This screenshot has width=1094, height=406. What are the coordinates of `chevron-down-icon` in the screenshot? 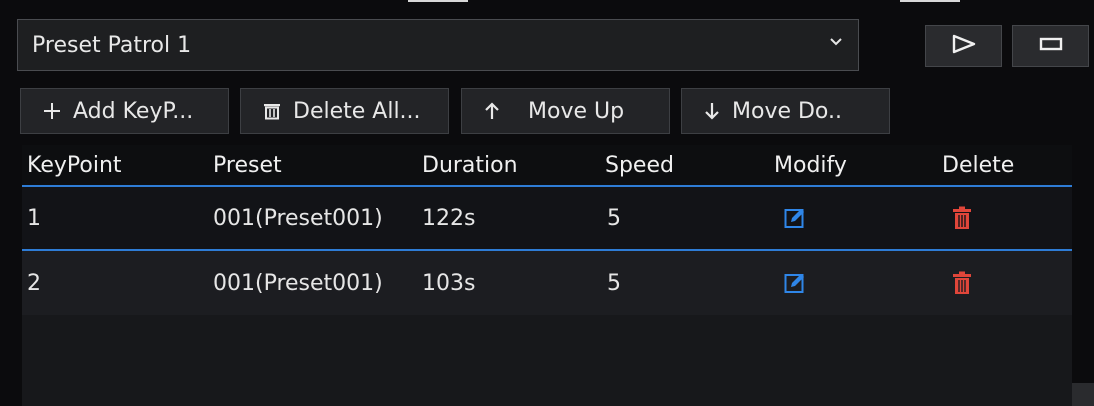 It's located at (836, 42).